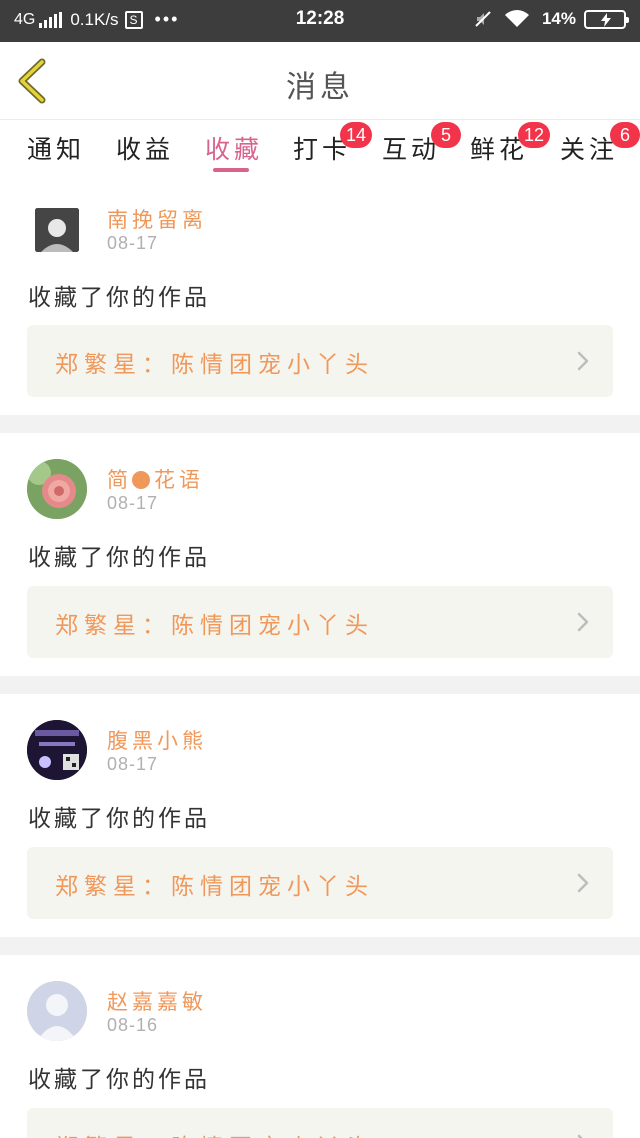 This screenshot has width=640, height=1138. What do you see at coordinates (510, 144) in the screenshot?
I see `tab-flowers: 鲜花 12` at bounding box center [510, 144].